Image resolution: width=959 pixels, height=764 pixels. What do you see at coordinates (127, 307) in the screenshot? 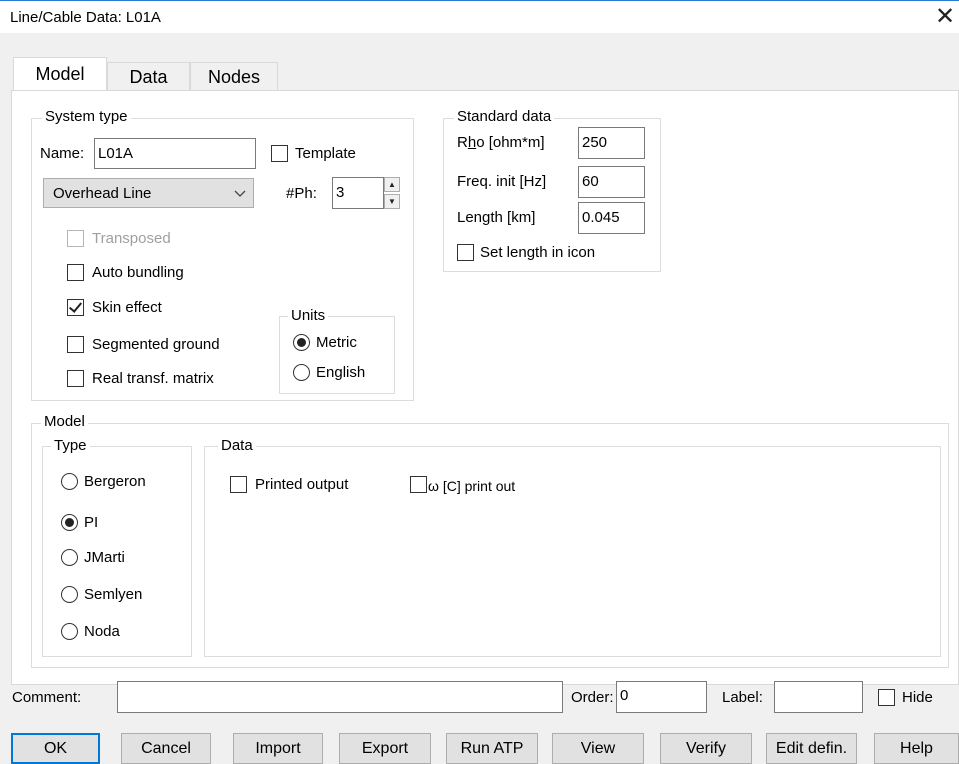
I see `skin-effect-label: Skin effect` at bounding box center [127, 307].